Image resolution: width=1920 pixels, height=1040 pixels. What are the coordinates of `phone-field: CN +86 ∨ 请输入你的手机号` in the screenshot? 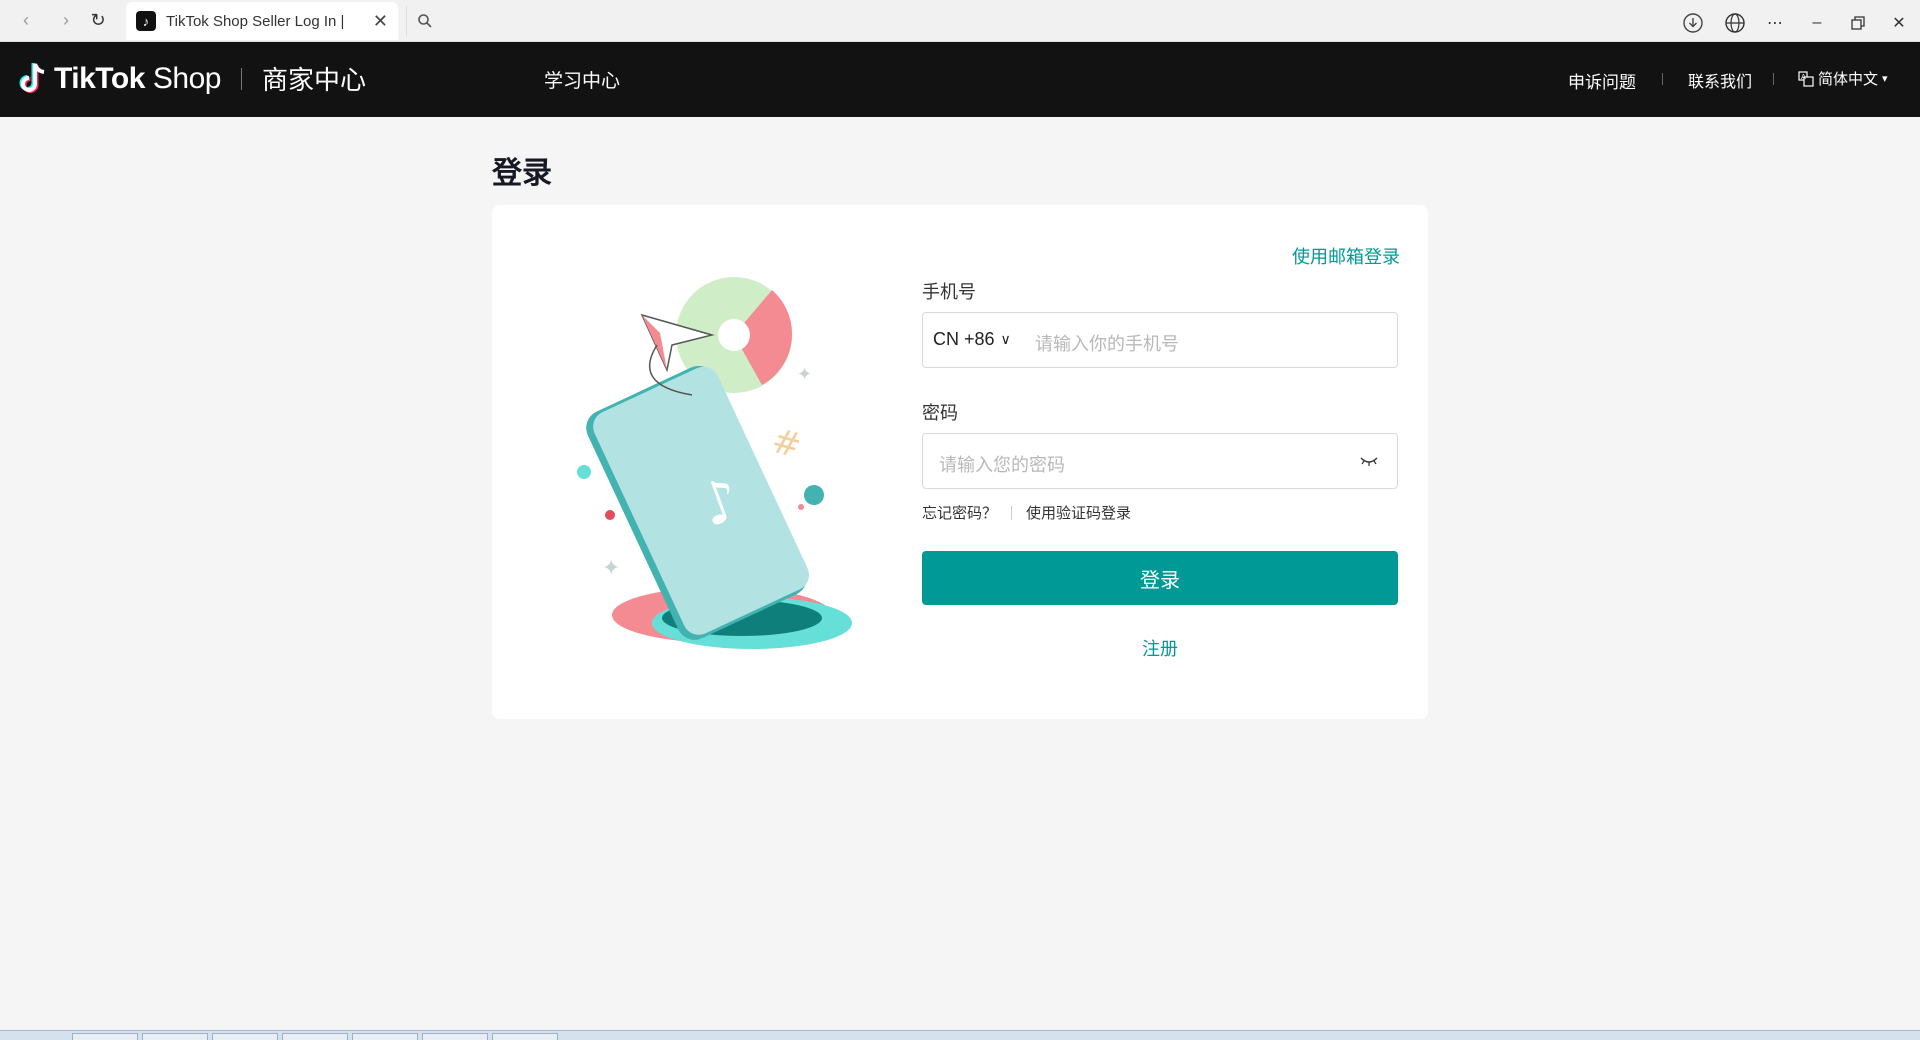 It's located at (1160, 340).